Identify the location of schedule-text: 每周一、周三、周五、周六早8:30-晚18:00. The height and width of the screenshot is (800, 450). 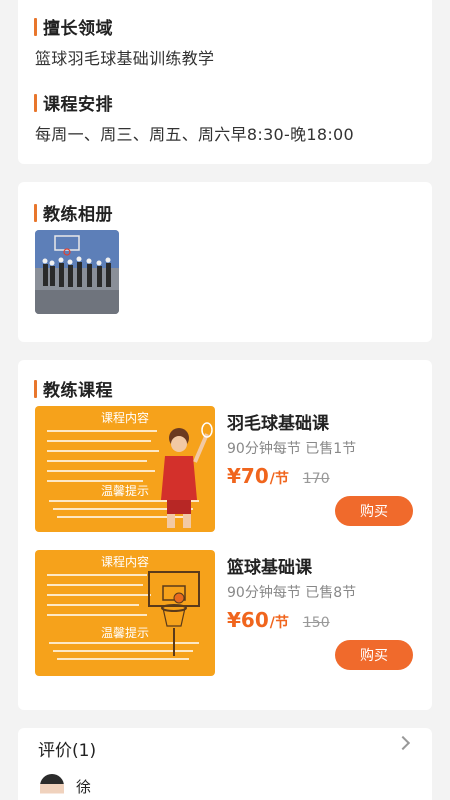
(195, 134).